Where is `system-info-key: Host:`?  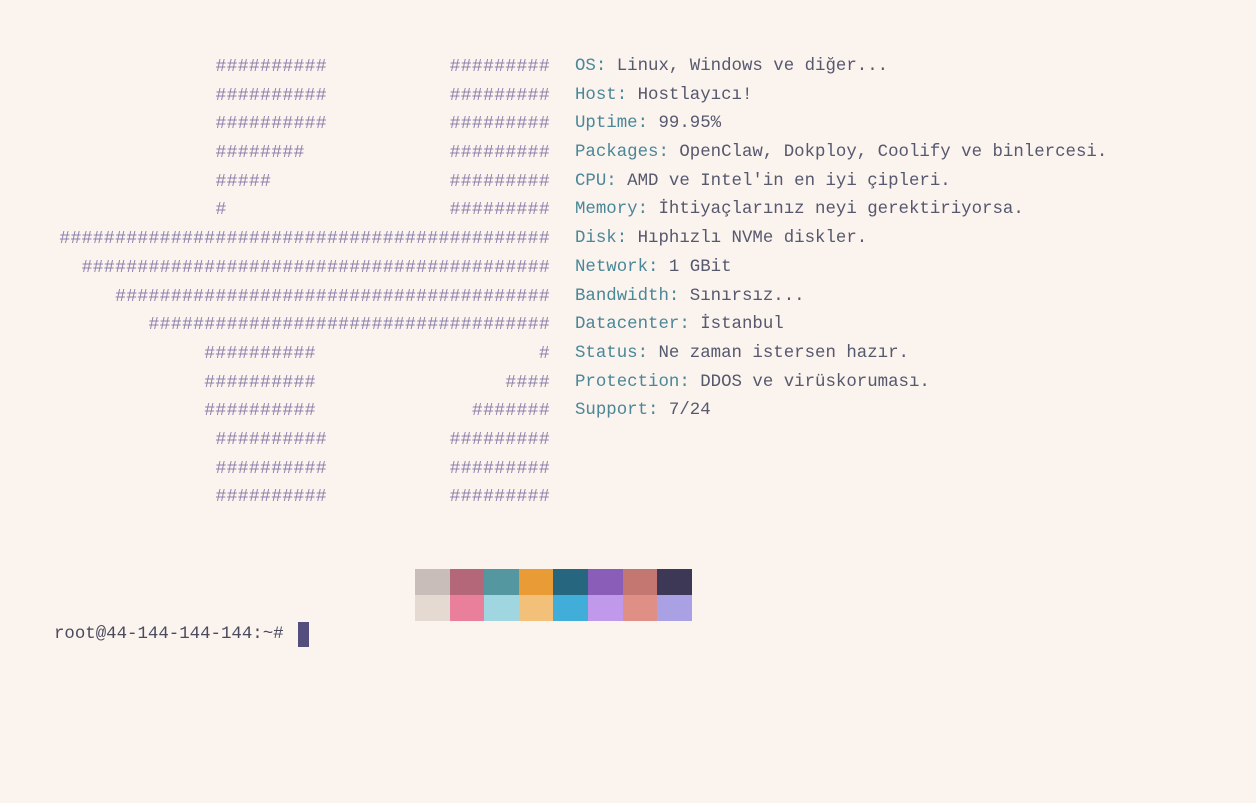 system-info-key: Host: is located at coordinates (601, 95).